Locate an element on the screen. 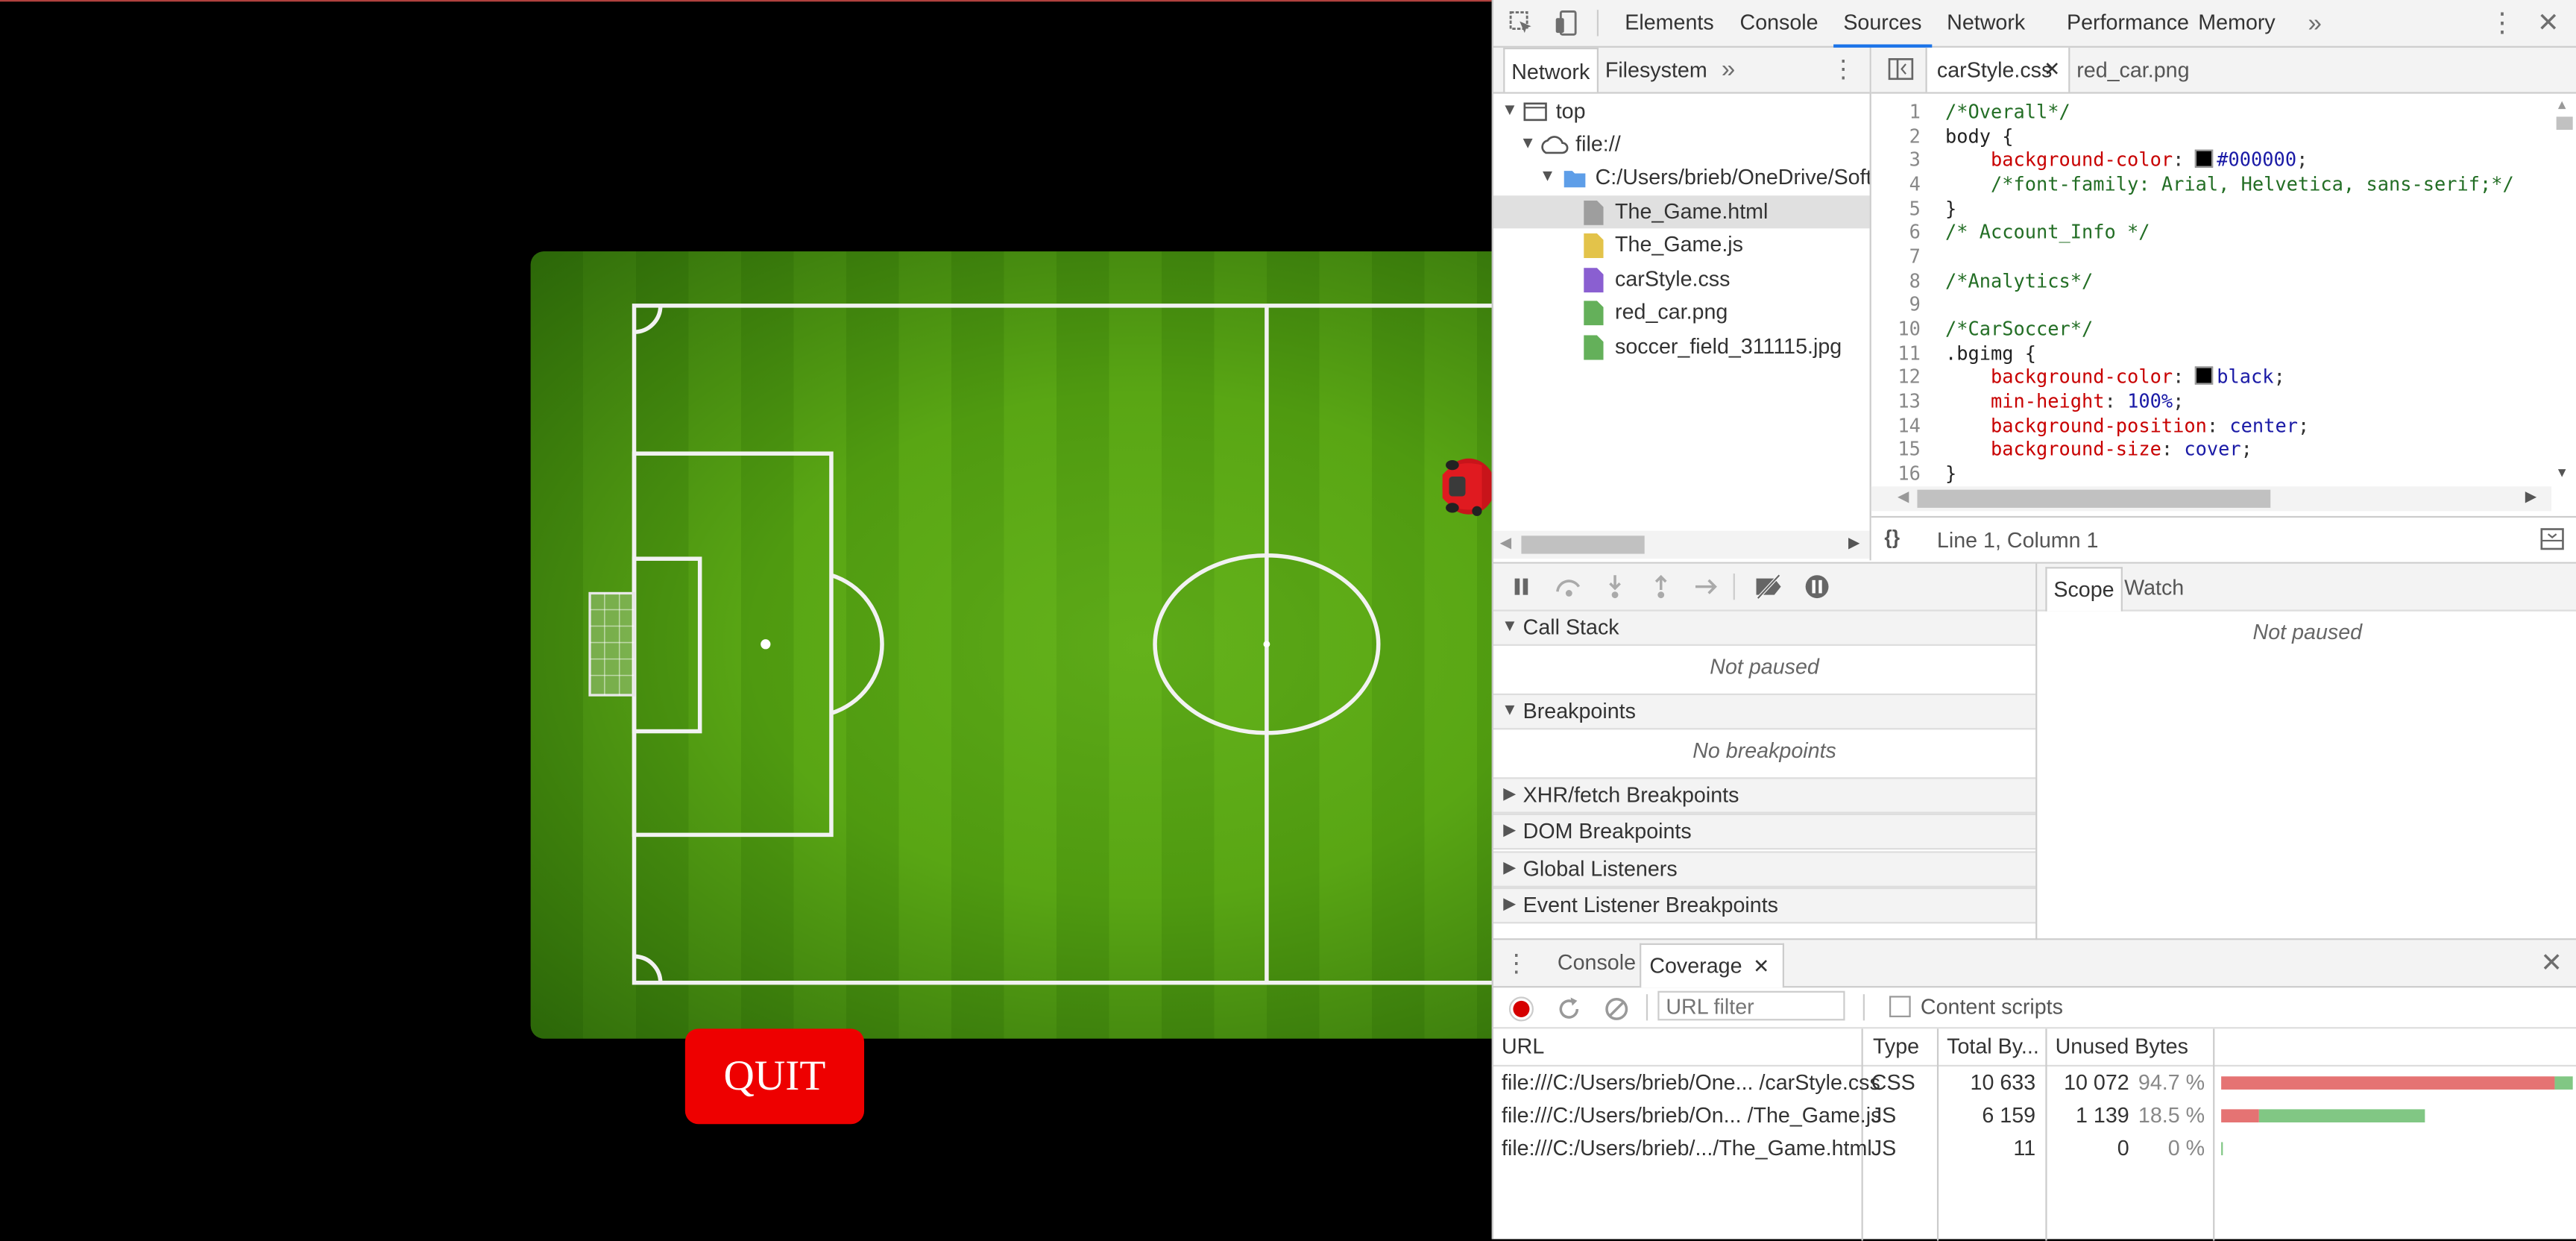 This screenshot has height=1241, width=2576. drawer-tab-coverage: Coverage ✕ is located at coordinates (1712, 965).